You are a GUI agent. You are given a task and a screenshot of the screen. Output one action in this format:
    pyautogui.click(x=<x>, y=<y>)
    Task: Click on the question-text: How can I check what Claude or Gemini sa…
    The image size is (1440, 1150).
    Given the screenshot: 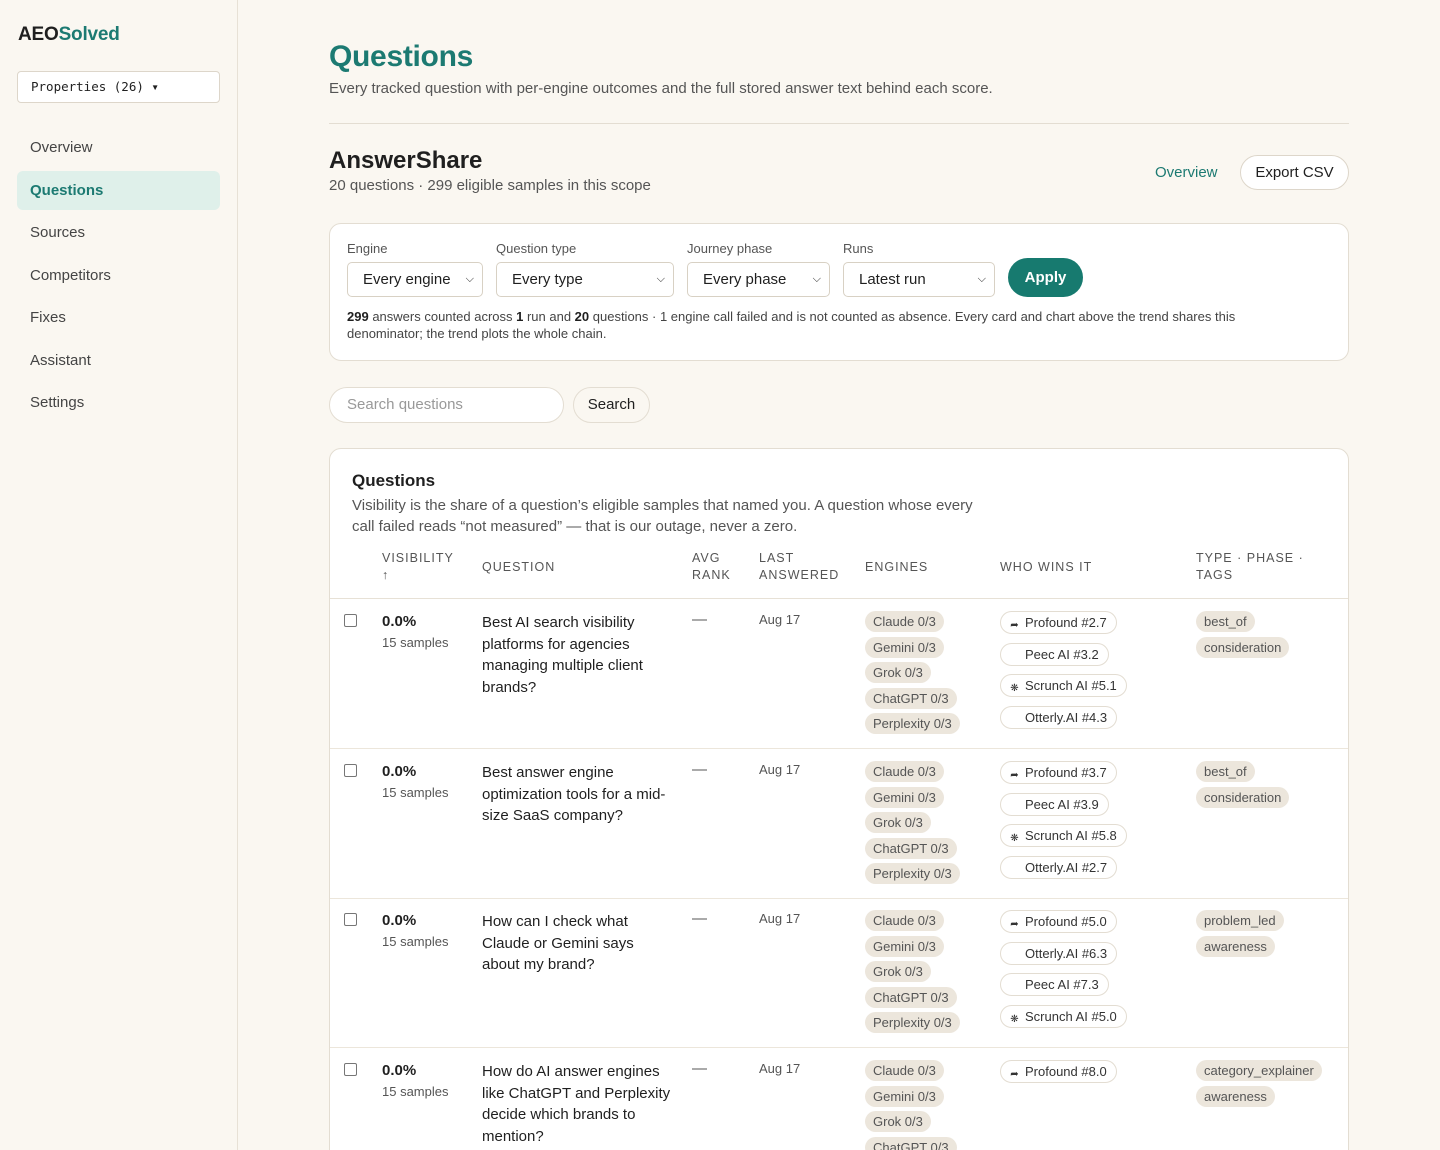 What is the action you would take?
    pyautogui.click(x=577, y=943)
    